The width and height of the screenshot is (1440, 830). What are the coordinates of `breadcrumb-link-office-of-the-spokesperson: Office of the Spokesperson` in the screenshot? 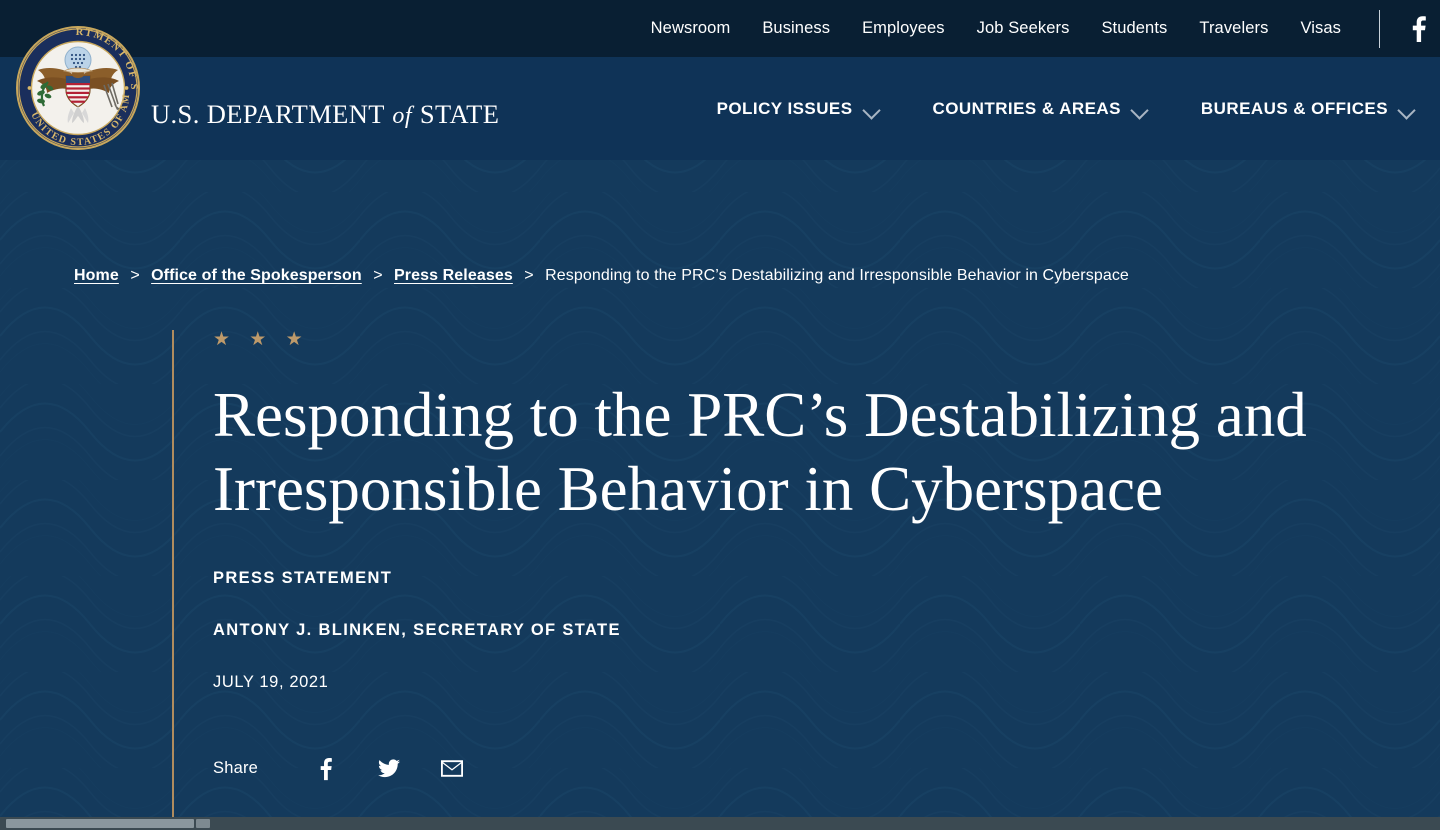 It's located at (256, 275).